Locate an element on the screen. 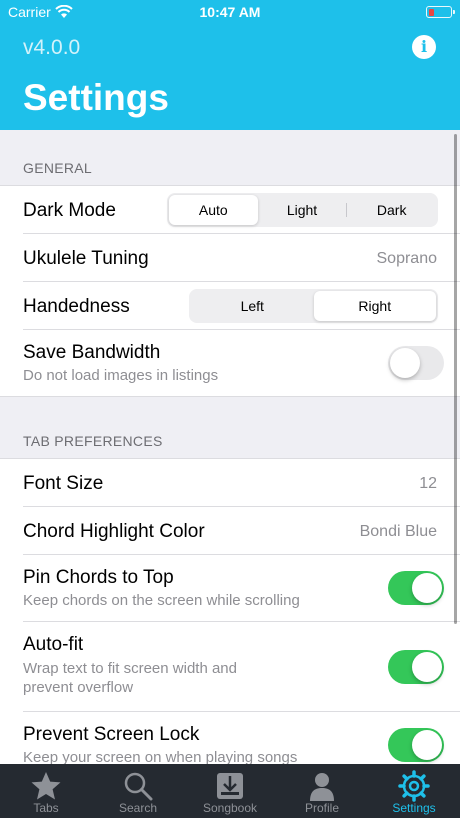 Image resolution: width=460 pixels, height=818 pixels. pin-chords-toggle is located at coordinates (416, 588).